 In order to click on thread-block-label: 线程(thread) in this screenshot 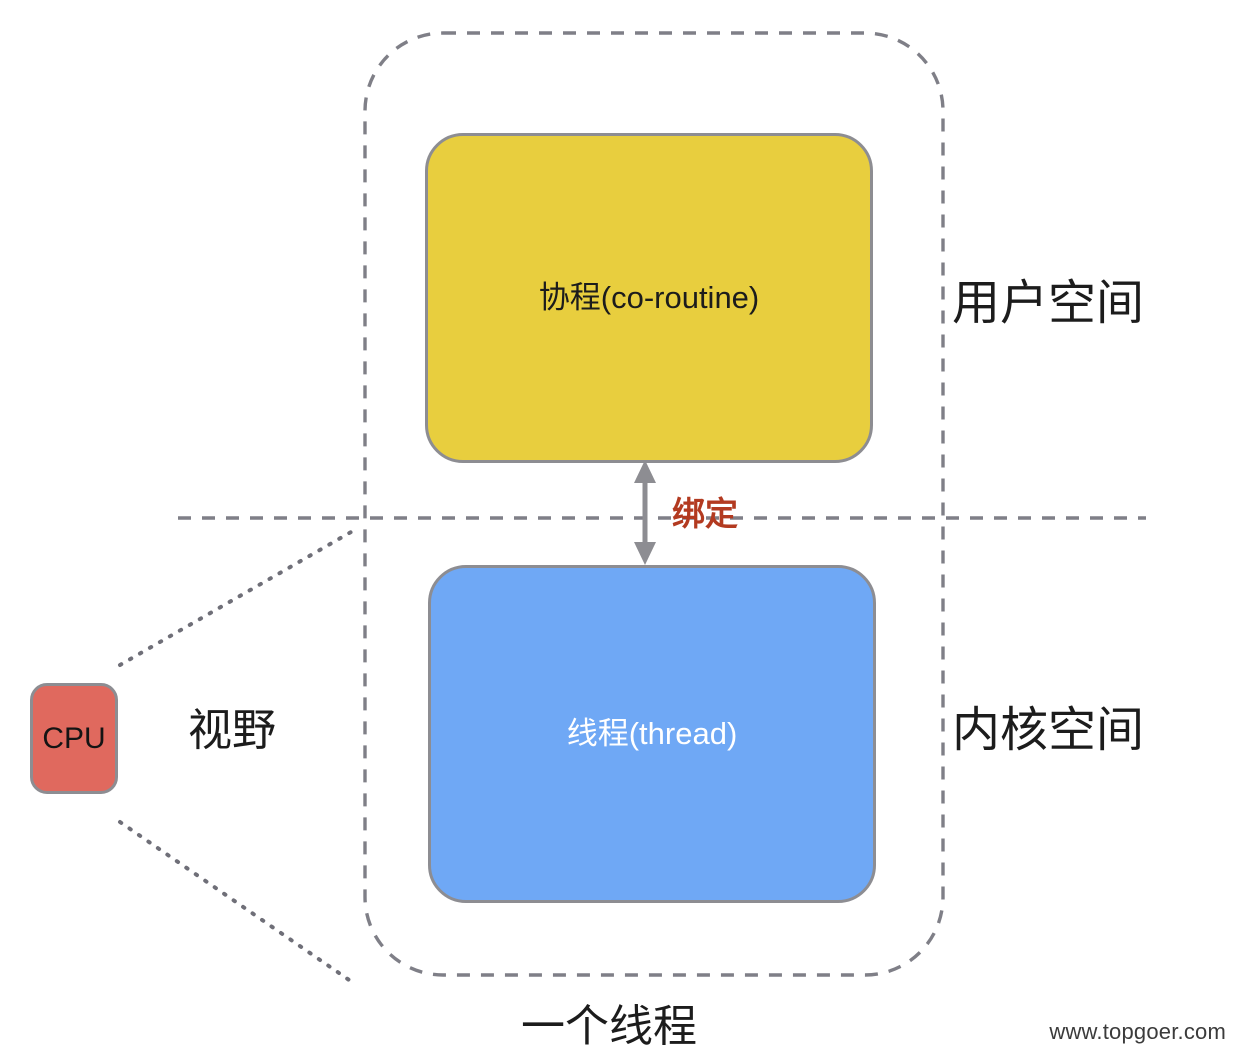, I will do `click(652, 734)`.